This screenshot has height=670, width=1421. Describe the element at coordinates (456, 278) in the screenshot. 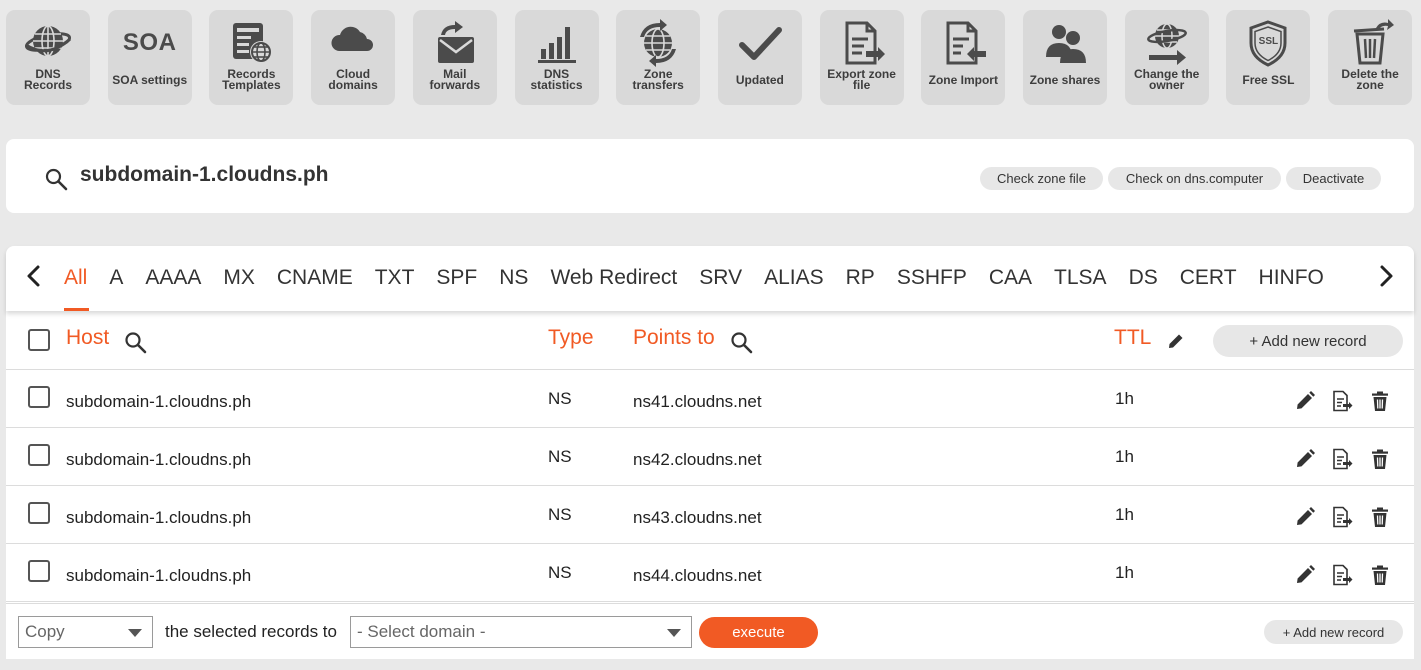

I see `tab-spf: SPF` at that location.